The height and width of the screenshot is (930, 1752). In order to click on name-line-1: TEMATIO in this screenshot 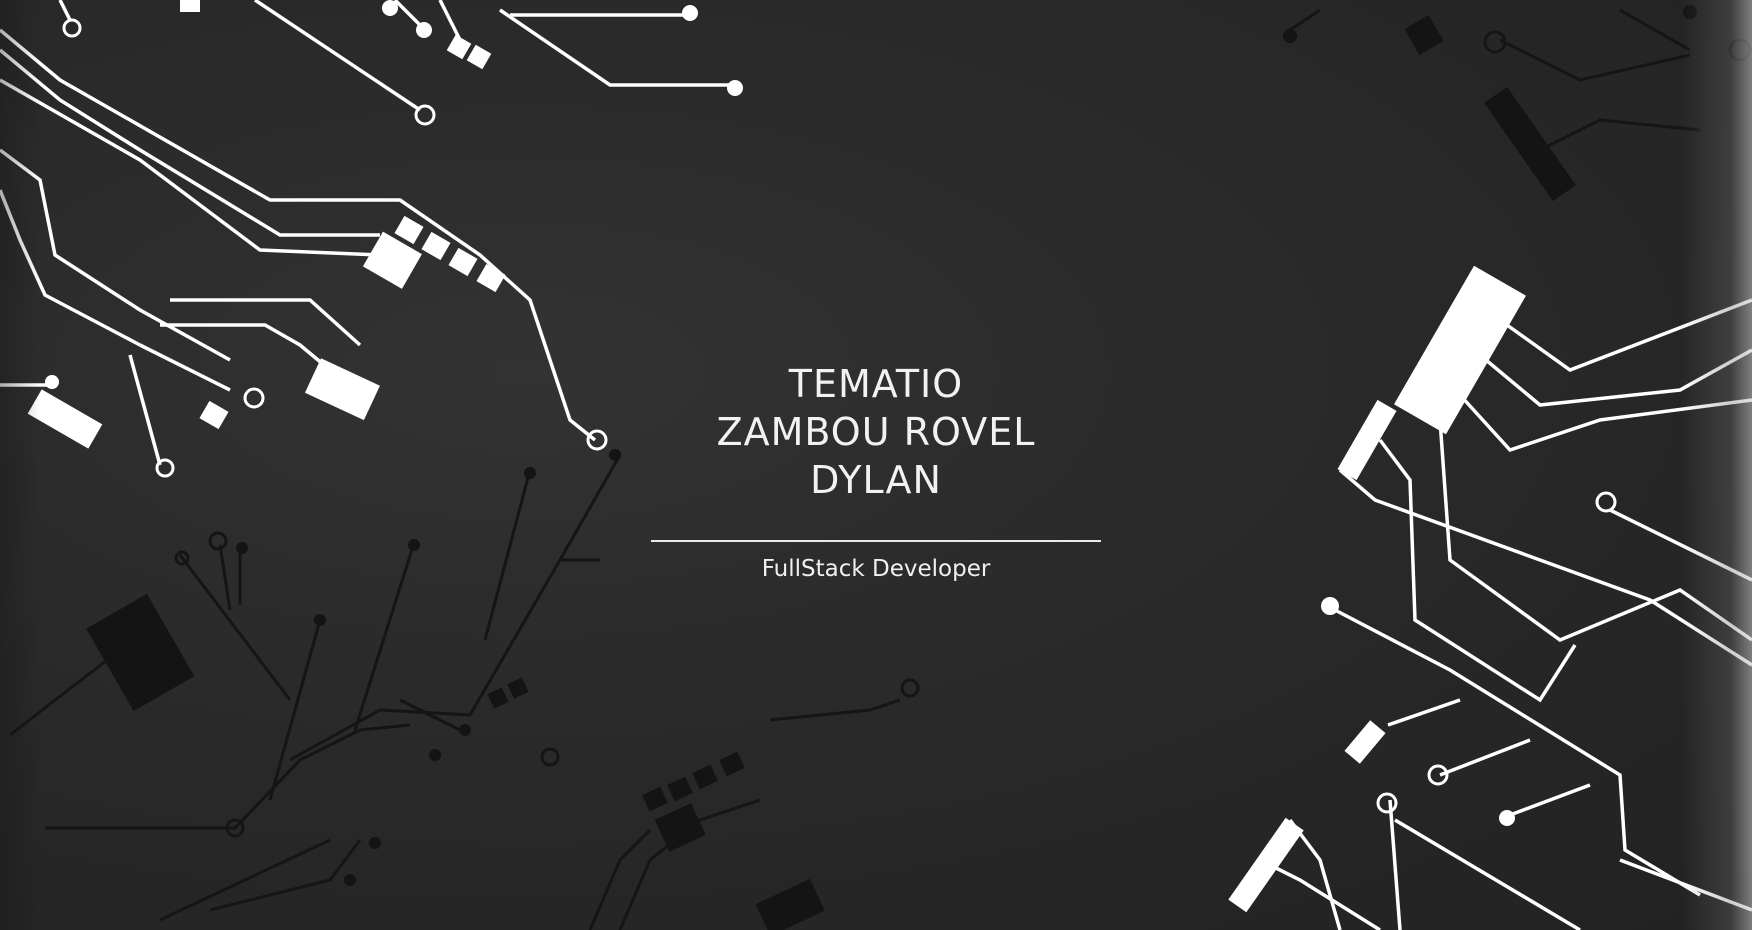, I will do `click(876, 384)`.